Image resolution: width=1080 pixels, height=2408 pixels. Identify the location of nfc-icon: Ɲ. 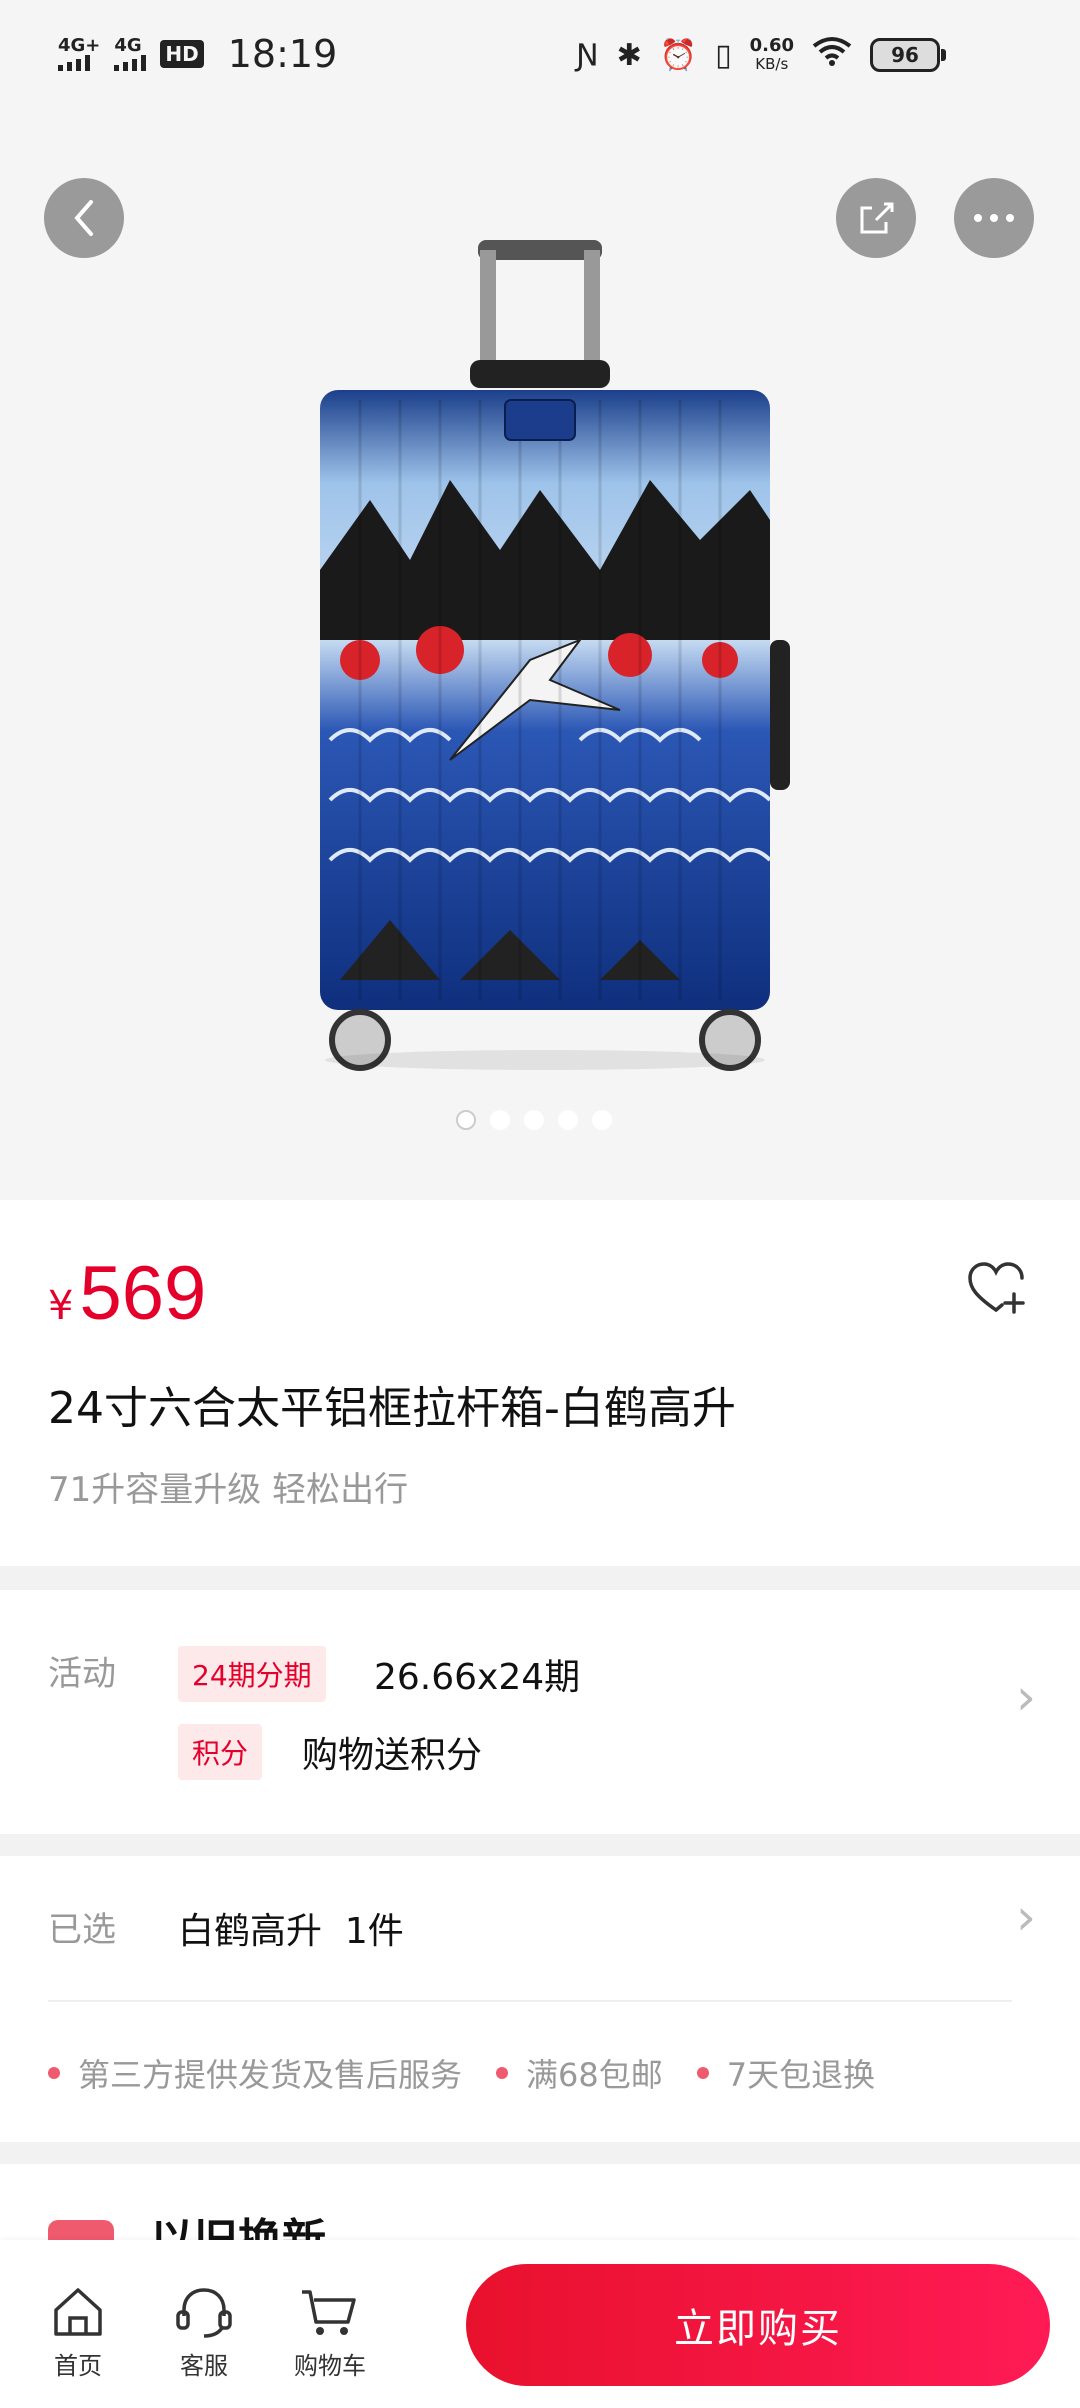
(587, 55).